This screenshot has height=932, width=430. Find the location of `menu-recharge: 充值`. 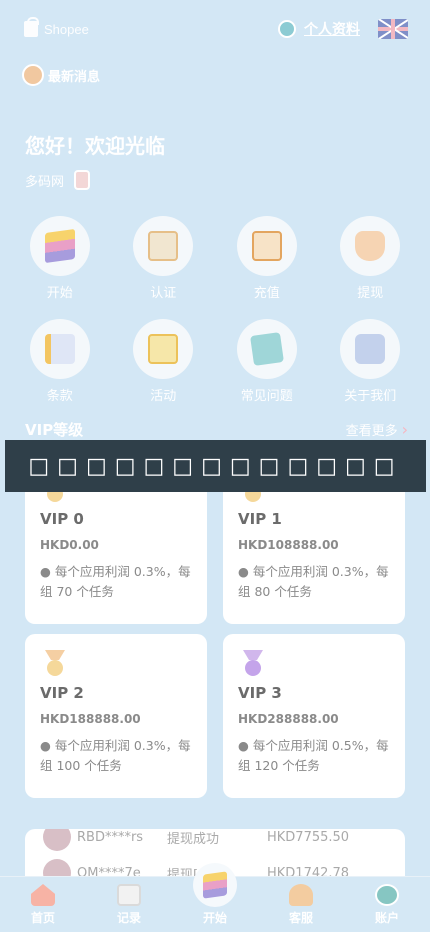

menu-recharge: 充值 is located at coordinates (267, 258).